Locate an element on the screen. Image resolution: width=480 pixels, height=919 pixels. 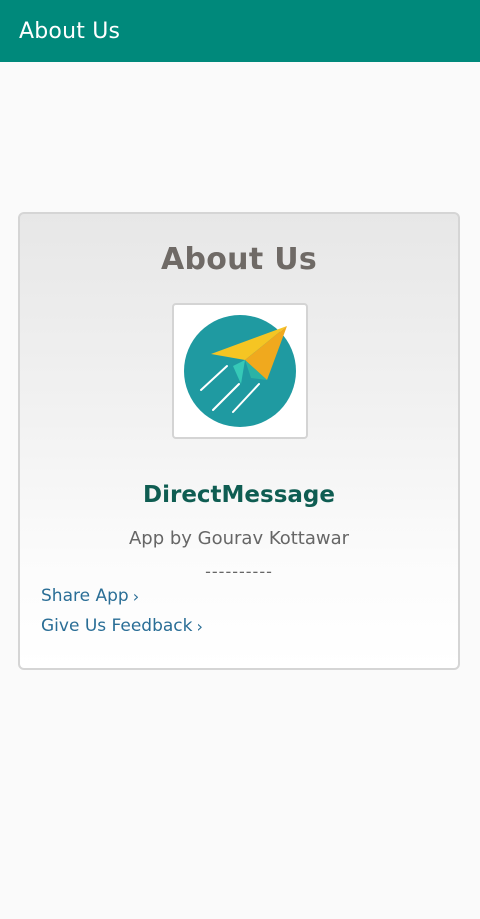
give-feedback-link: Give Us Feedback › is located at coordinates (122, 626).